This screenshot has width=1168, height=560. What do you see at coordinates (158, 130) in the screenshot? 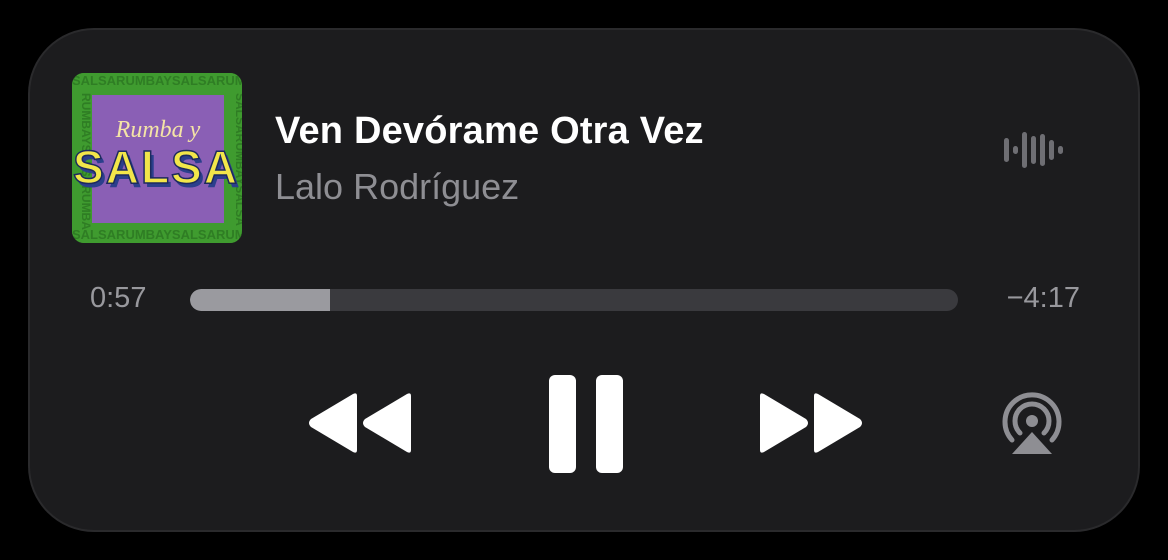
I see `artwork-line1: Rumba y` at bounding box center [158, 130].